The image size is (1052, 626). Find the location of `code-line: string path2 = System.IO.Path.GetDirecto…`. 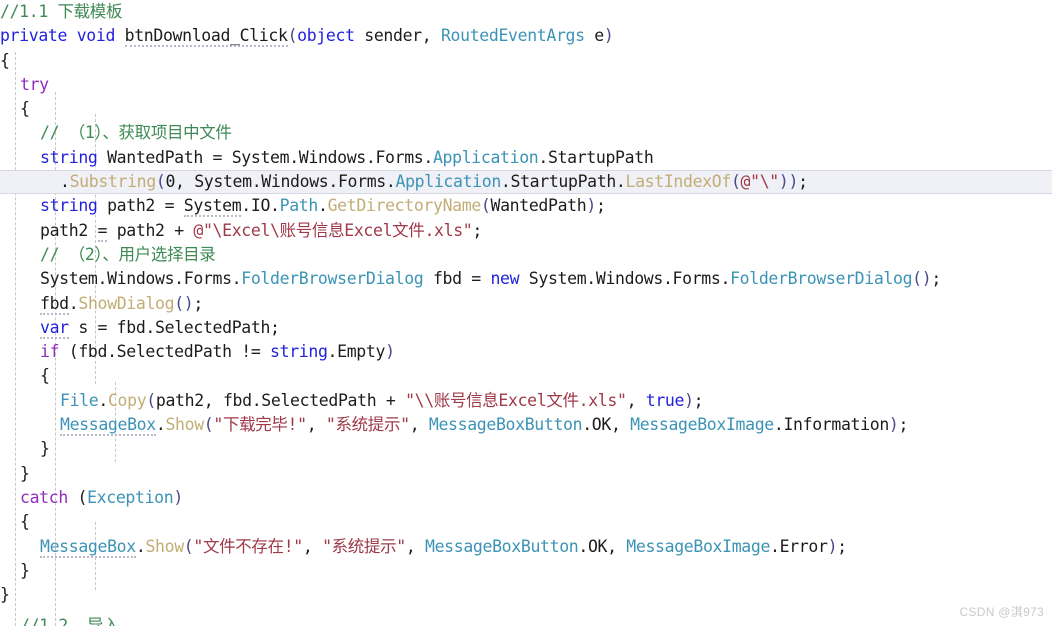

code-line: string path2 = System.IO.Path.GetDirecto… is located at coordinates (526, 206).